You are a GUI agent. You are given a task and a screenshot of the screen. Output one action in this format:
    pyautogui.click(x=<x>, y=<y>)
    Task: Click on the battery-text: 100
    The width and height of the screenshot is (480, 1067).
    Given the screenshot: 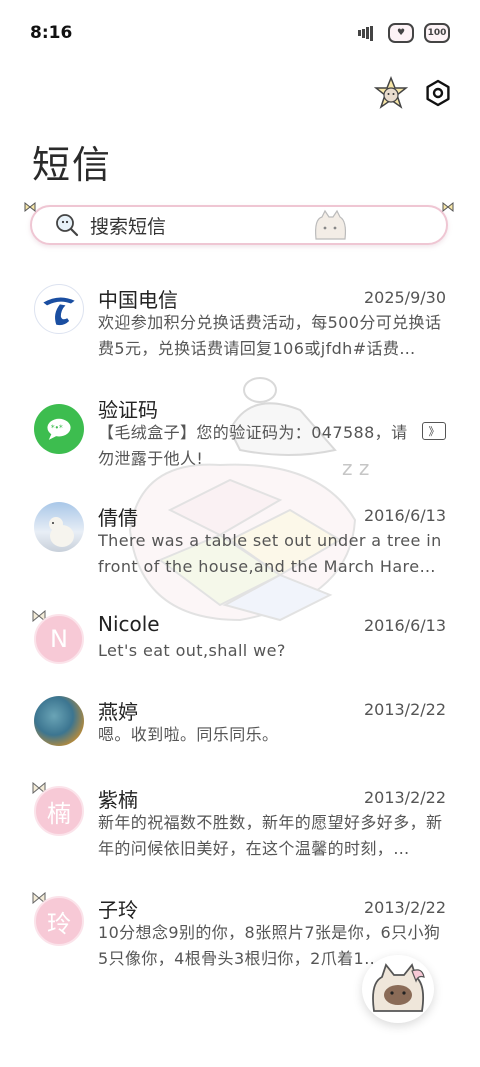 What is the action you would take?
    pyautogui.click(x=437, y=33)
    